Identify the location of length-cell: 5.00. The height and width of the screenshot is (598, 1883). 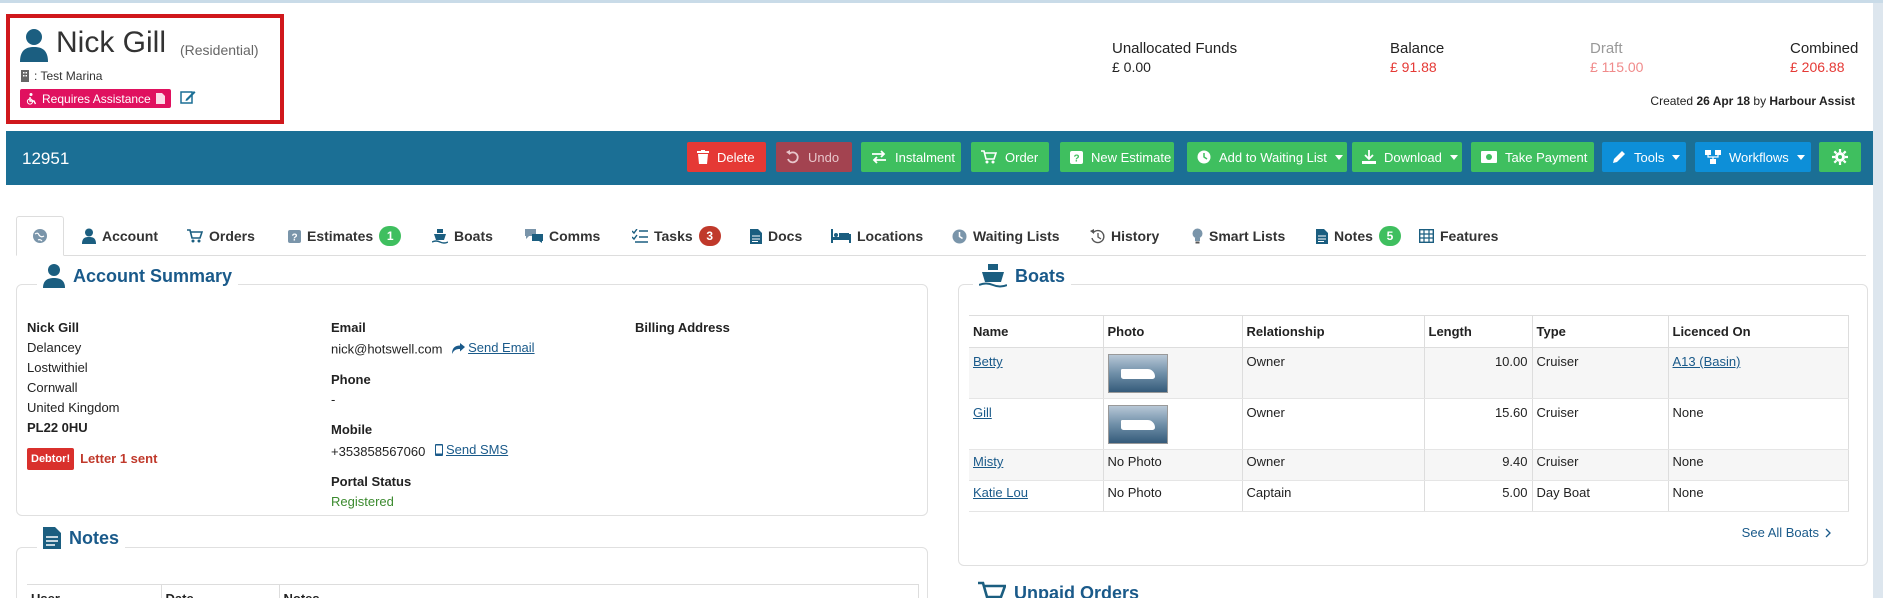
(1478, 496).